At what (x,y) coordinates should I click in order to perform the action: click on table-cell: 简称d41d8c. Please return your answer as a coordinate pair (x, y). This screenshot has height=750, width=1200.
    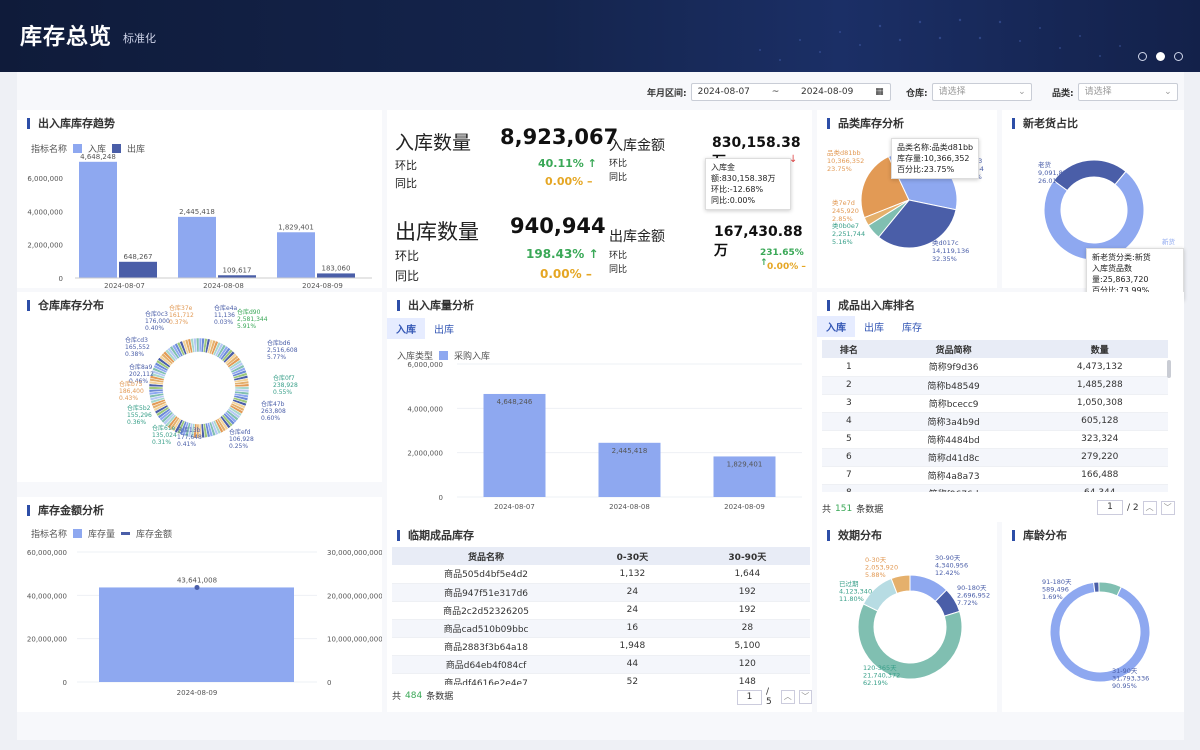
    Looking at the image, I should click on (953, 457).